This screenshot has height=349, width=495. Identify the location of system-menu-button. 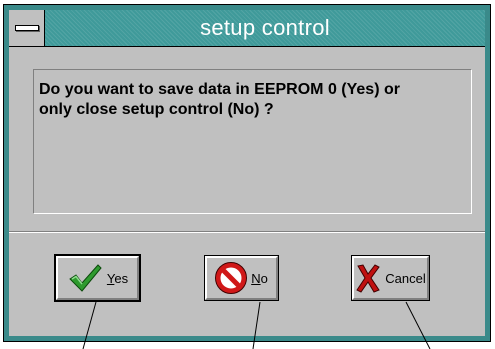
(27, 28).